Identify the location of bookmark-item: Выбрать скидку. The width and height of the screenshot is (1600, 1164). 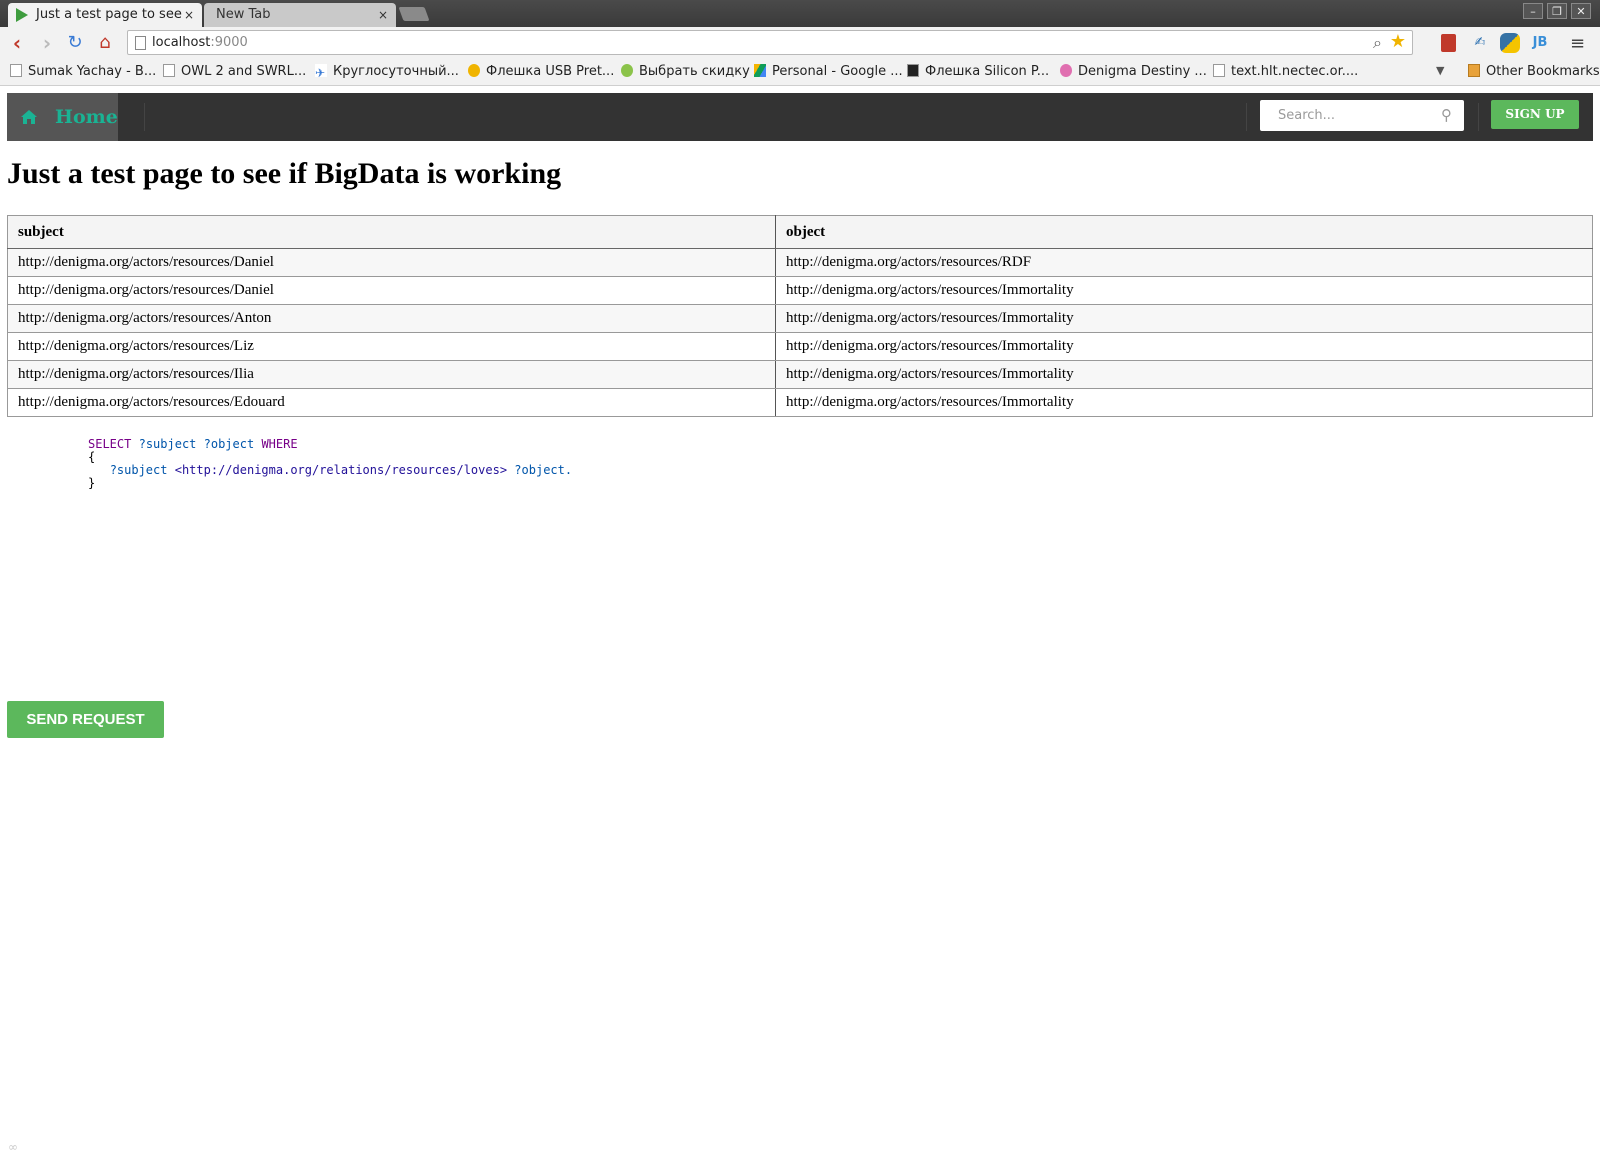
(685, 72).